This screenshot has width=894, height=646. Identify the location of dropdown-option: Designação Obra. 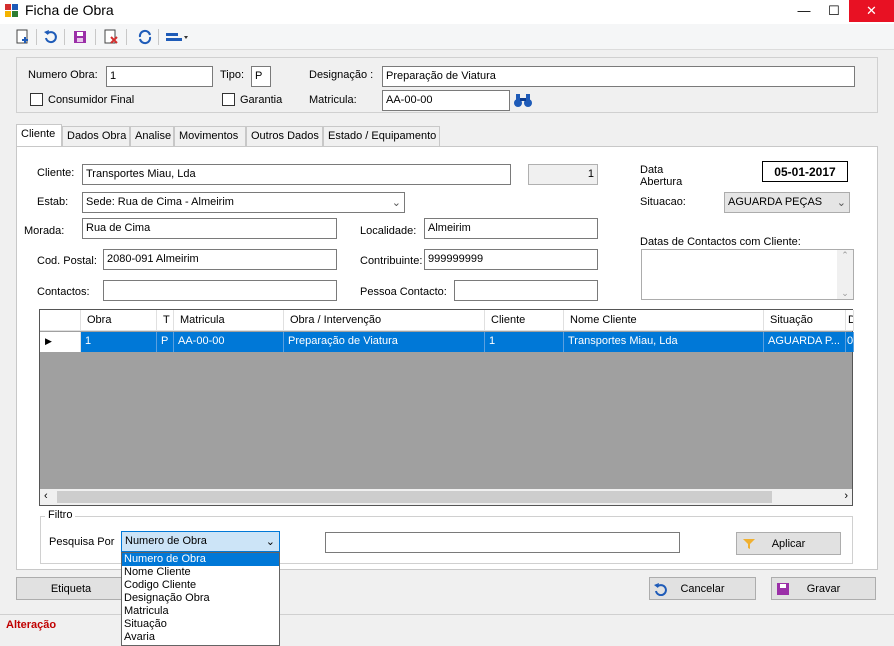
(200, 598).